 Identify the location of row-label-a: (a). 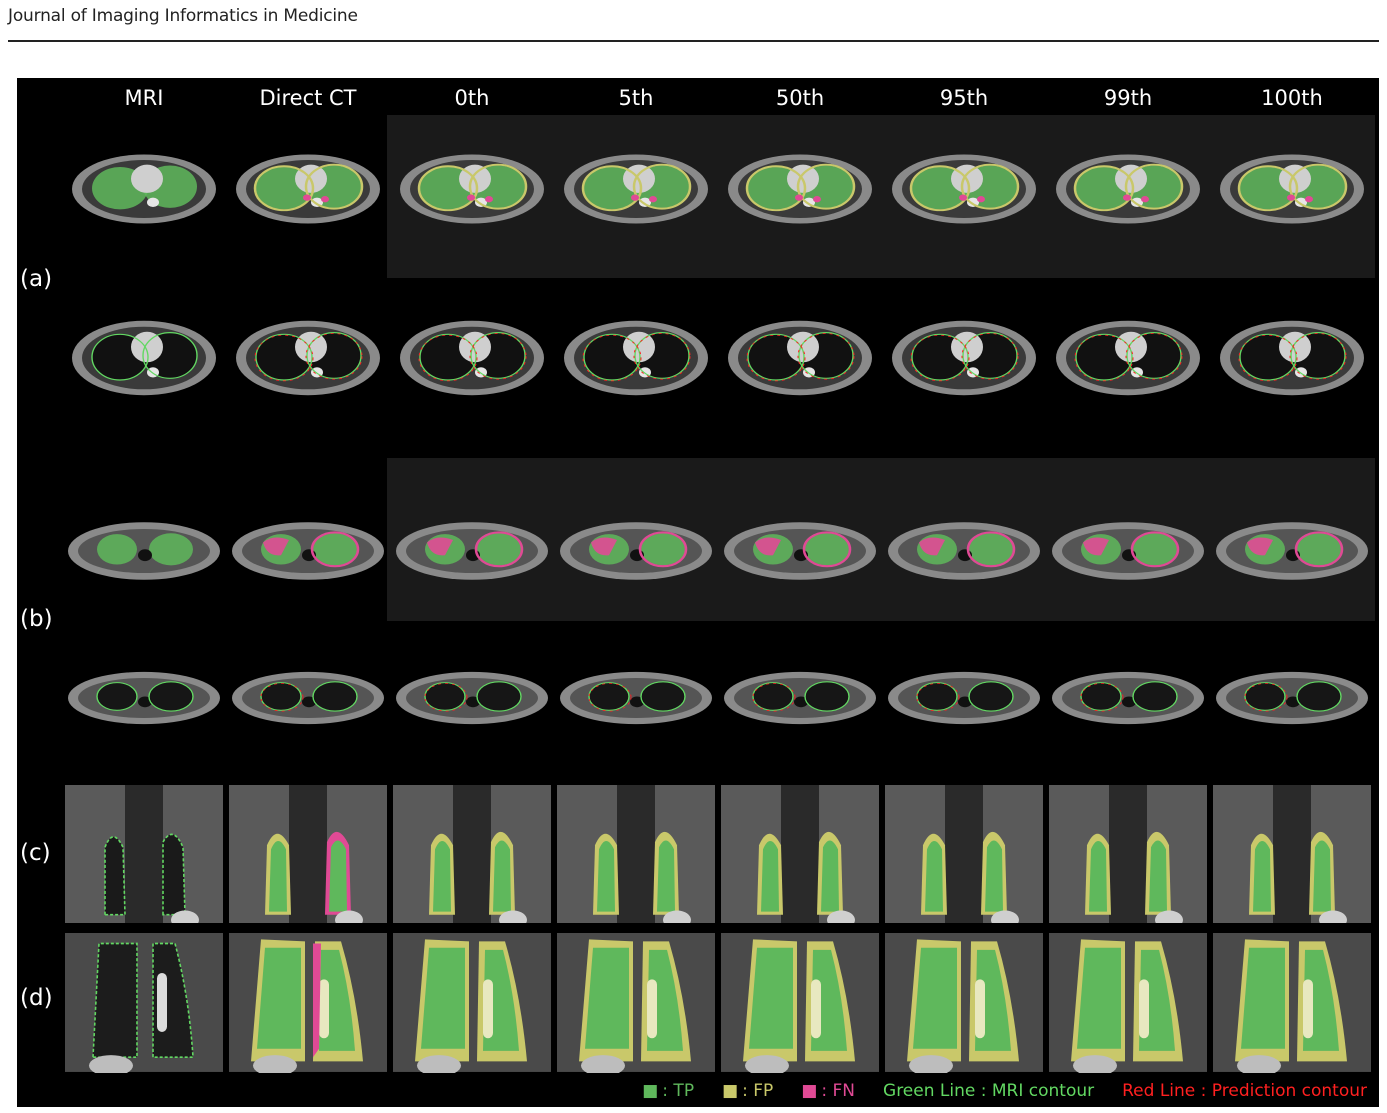
(36, 279).